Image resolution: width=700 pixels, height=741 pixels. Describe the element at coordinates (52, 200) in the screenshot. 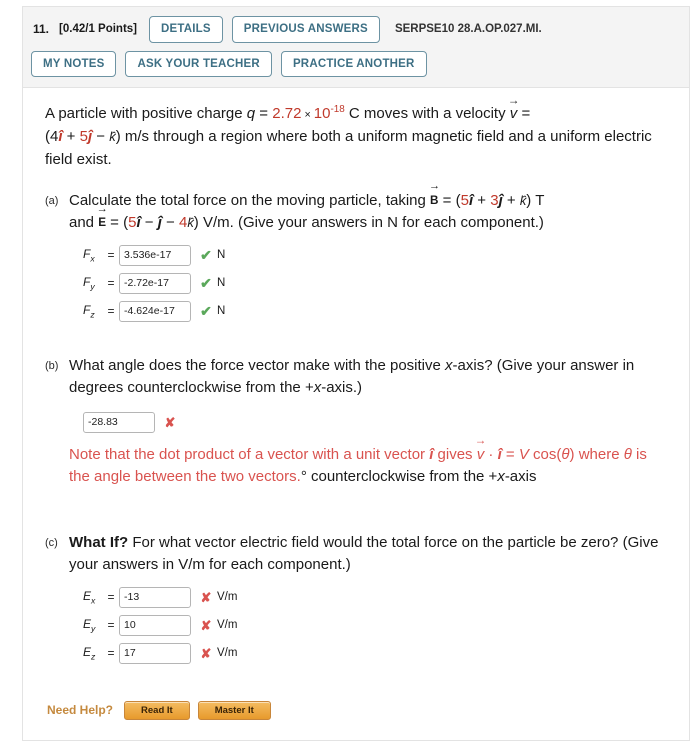

I see `part-a-label: (a)` at that location.